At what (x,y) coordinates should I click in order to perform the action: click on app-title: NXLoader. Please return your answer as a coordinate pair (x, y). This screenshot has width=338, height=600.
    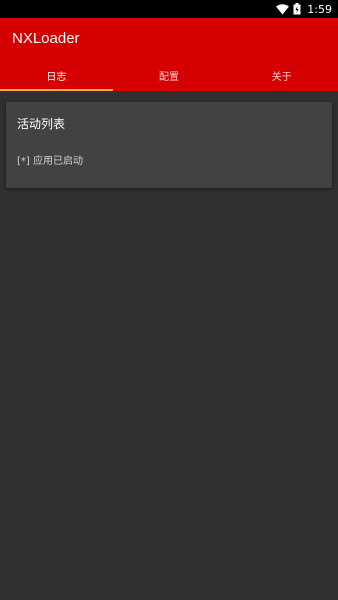
    Looking at the image, I should click on (46, 38).